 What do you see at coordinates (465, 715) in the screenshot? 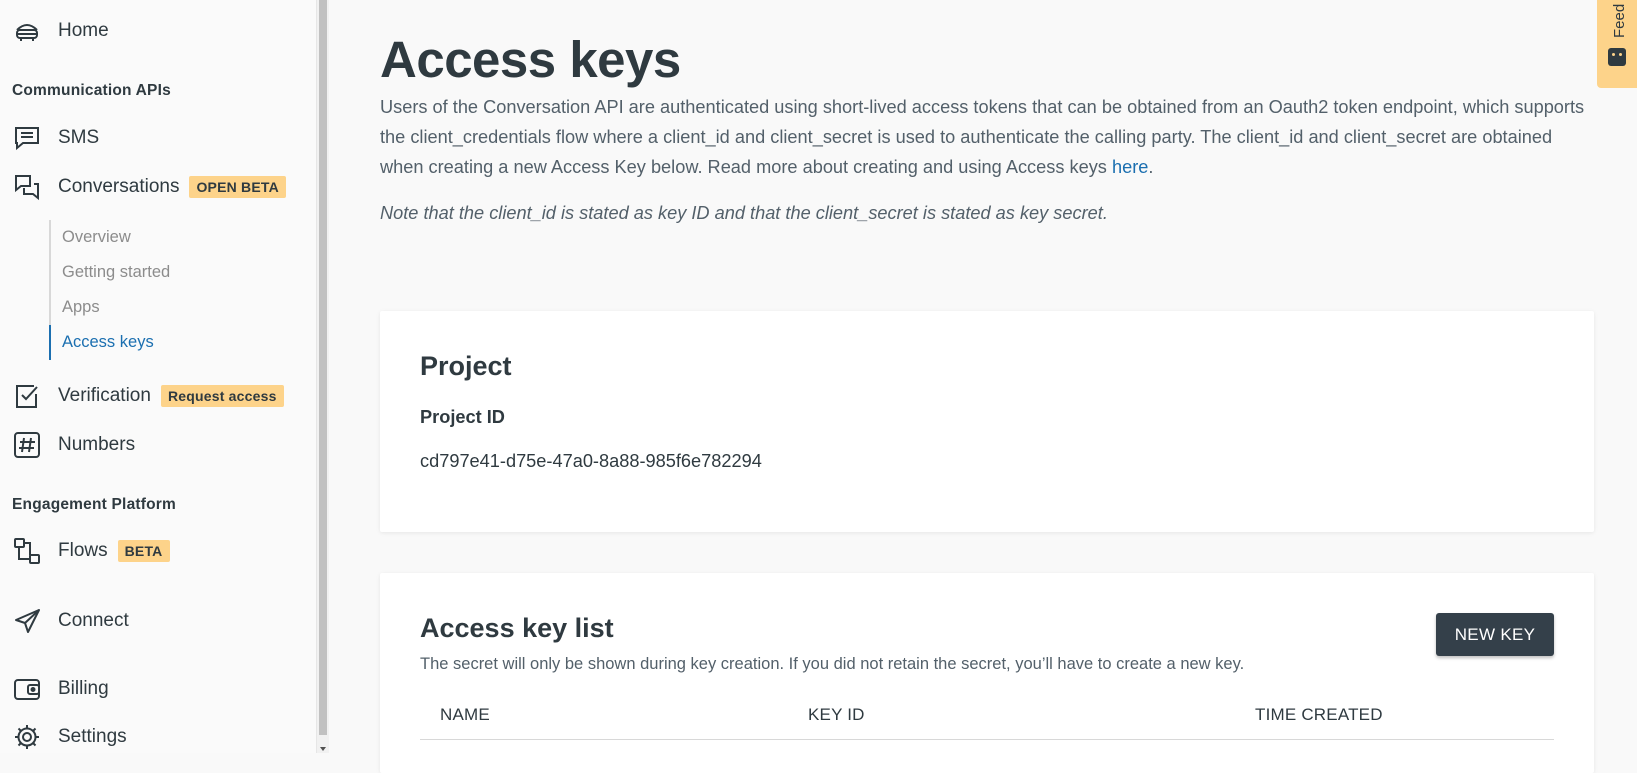
I see `column-name: NAME` at bounding box center [465, 715].